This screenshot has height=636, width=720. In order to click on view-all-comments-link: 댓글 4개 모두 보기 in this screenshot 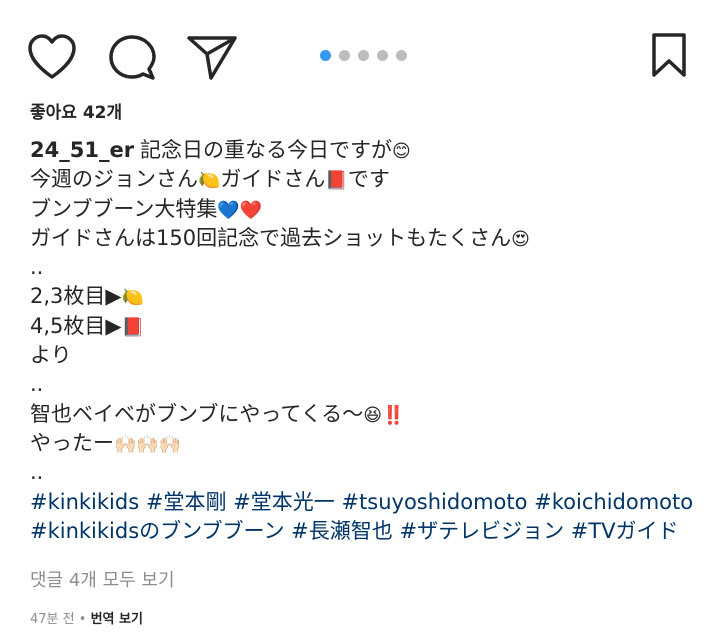, I will do `click(102, 579)`.